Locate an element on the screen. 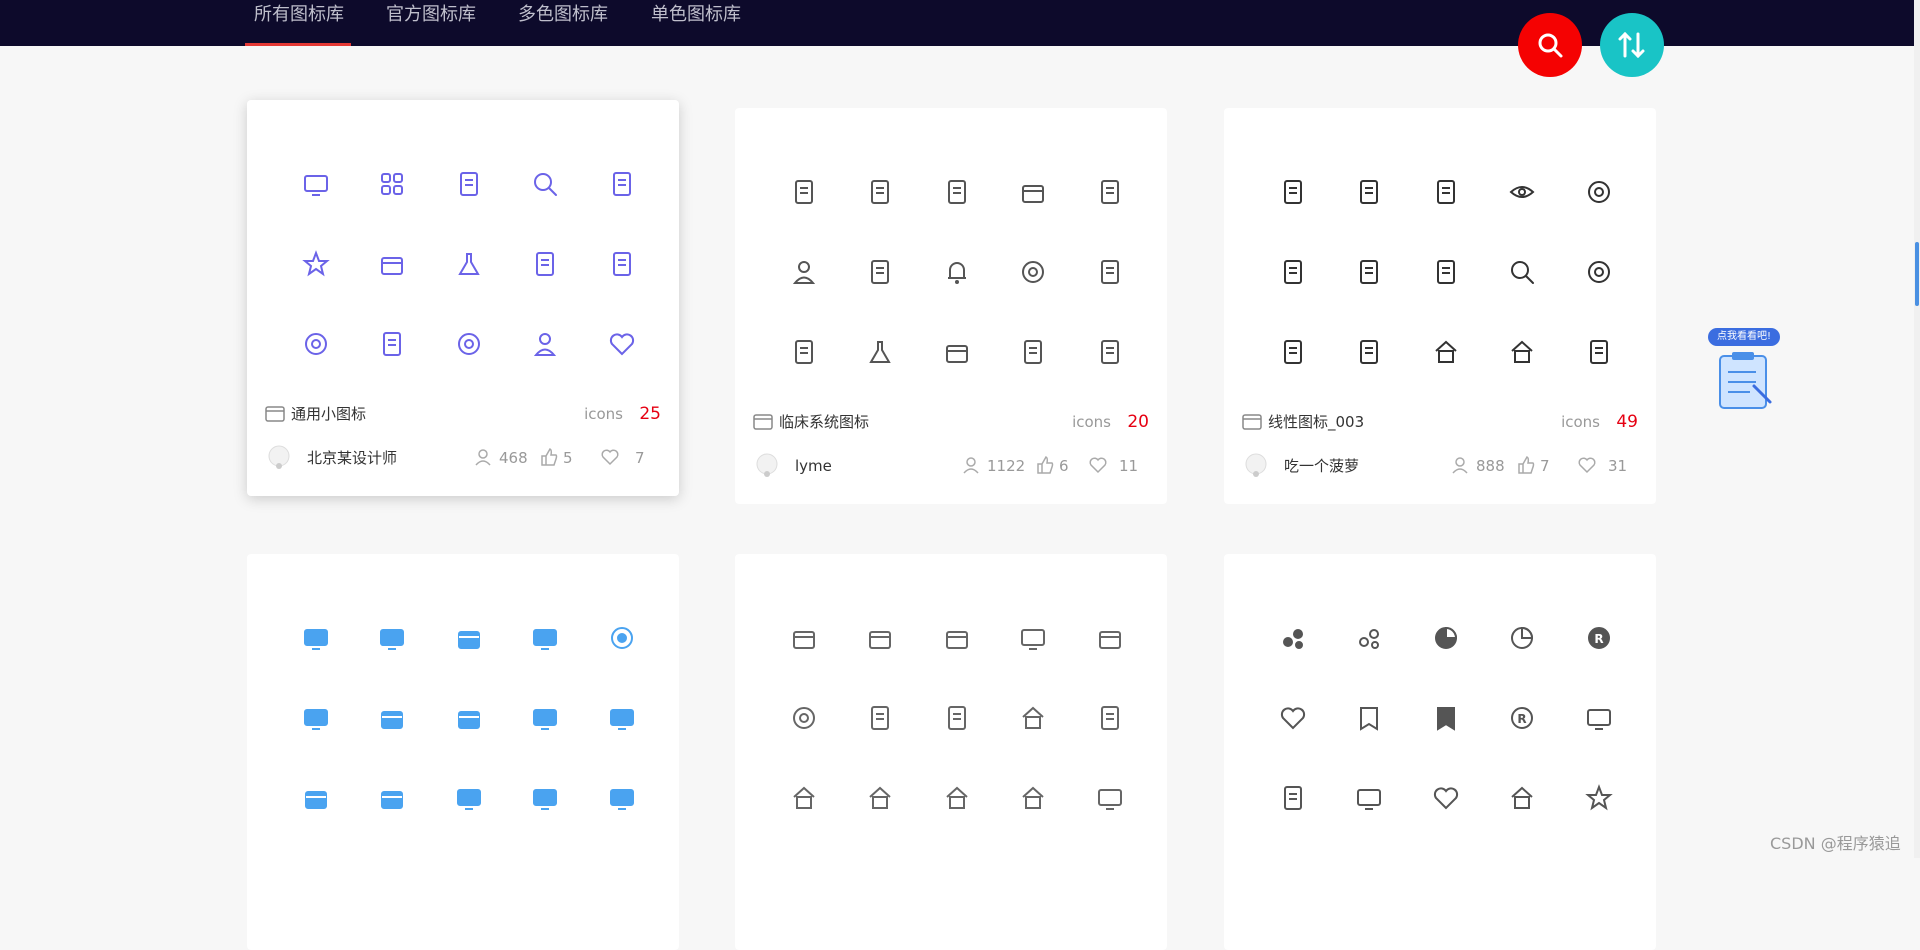  lock-box-icon is located at coordinates (316, 798).